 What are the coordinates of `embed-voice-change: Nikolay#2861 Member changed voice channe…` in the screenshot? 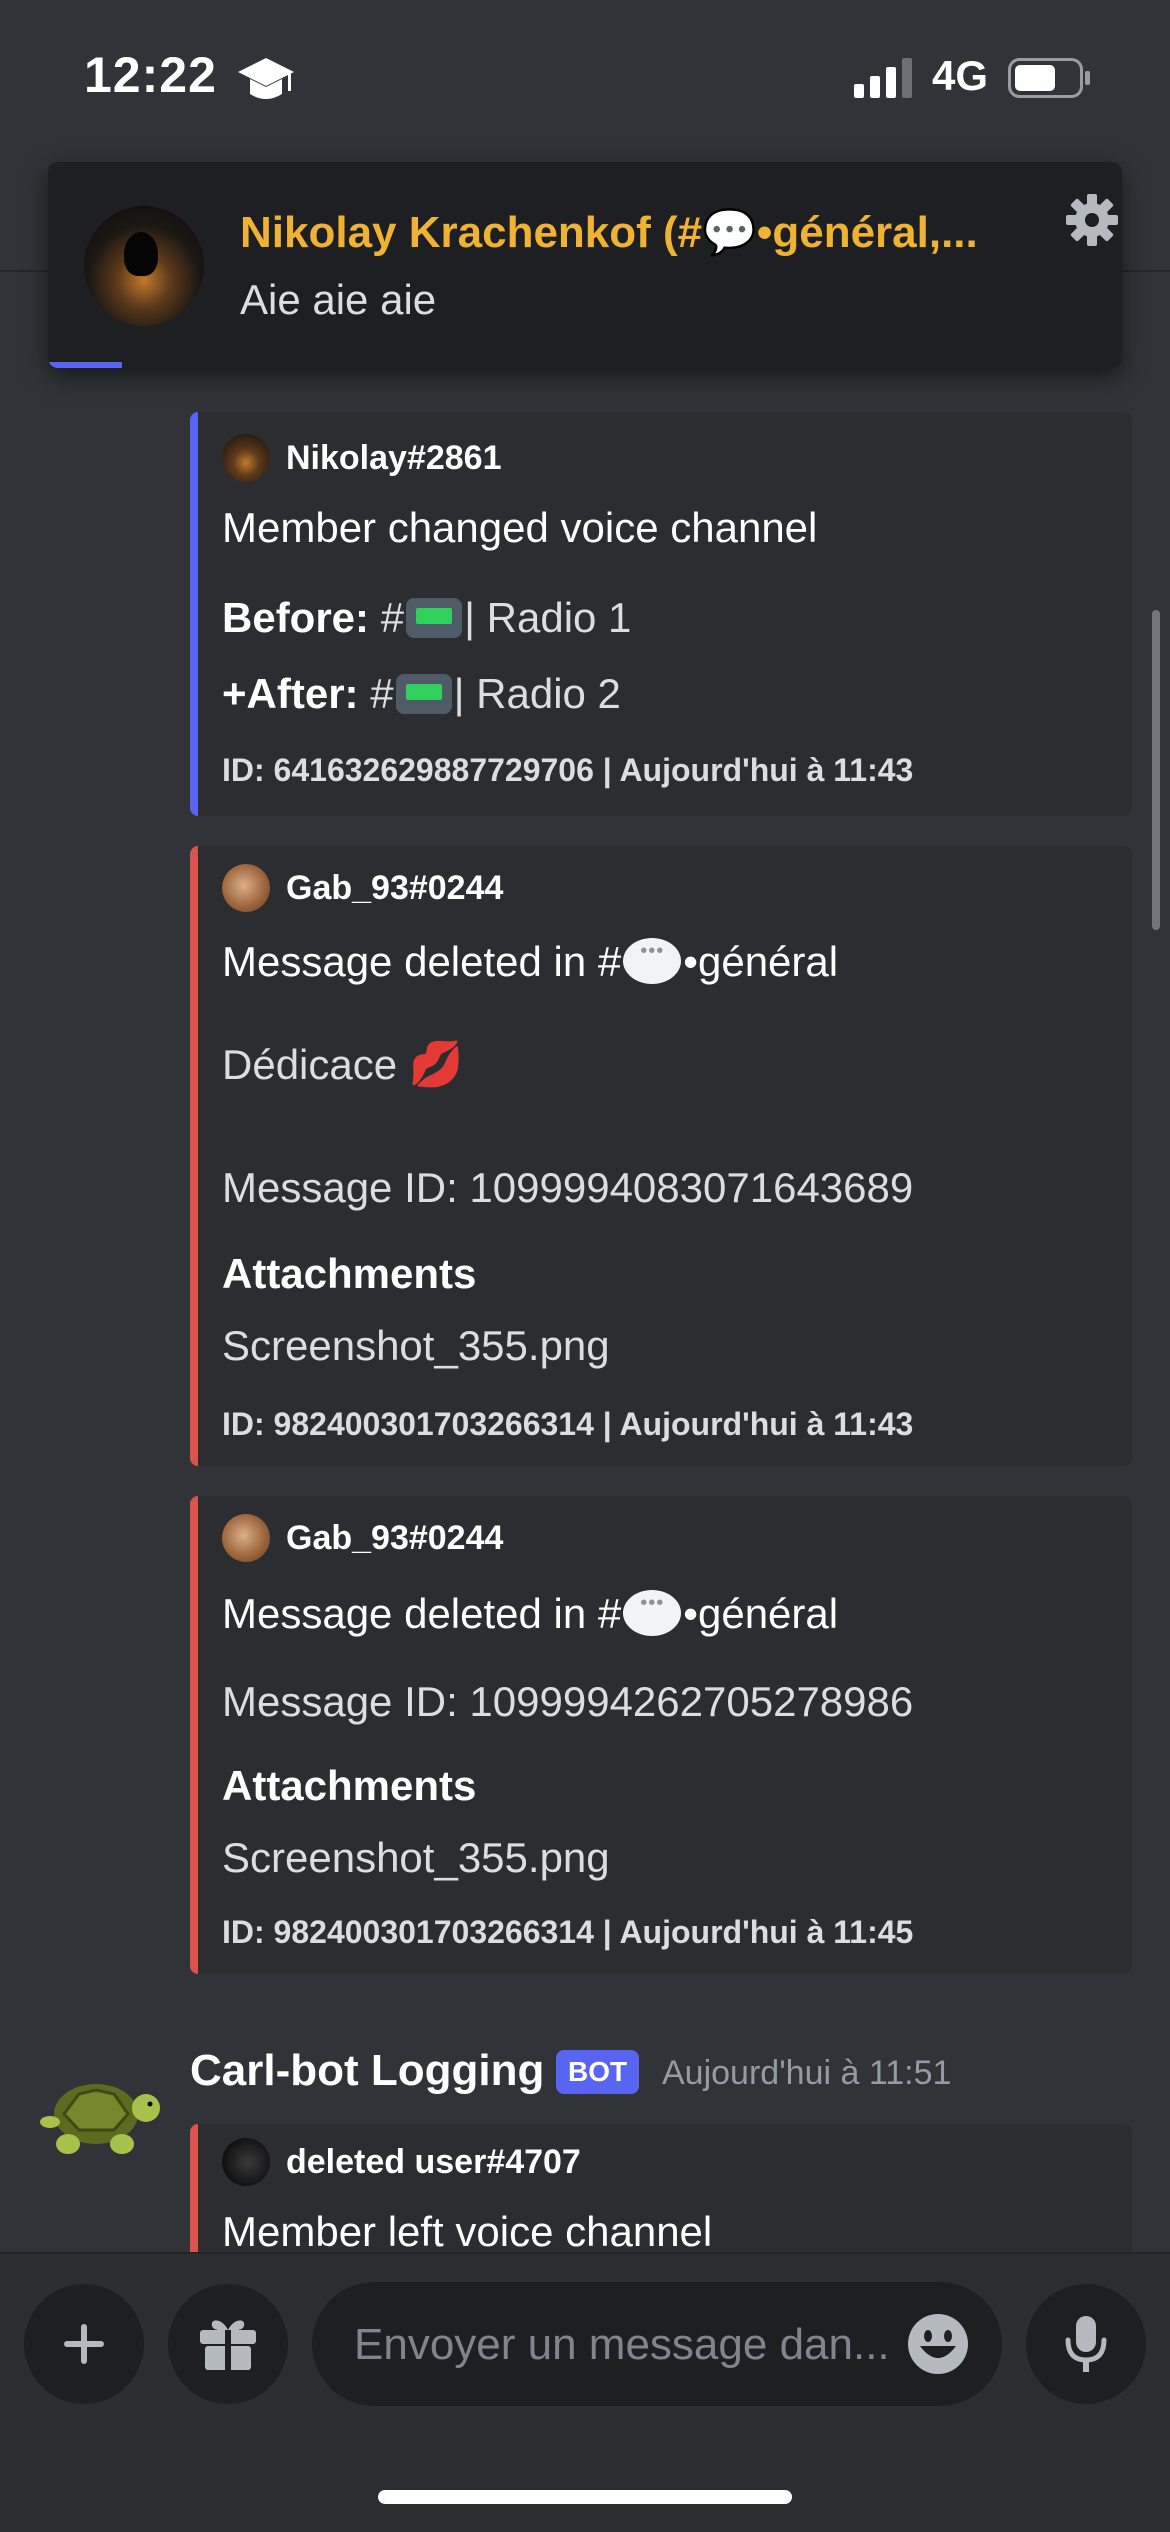 It's located at (661, 614).